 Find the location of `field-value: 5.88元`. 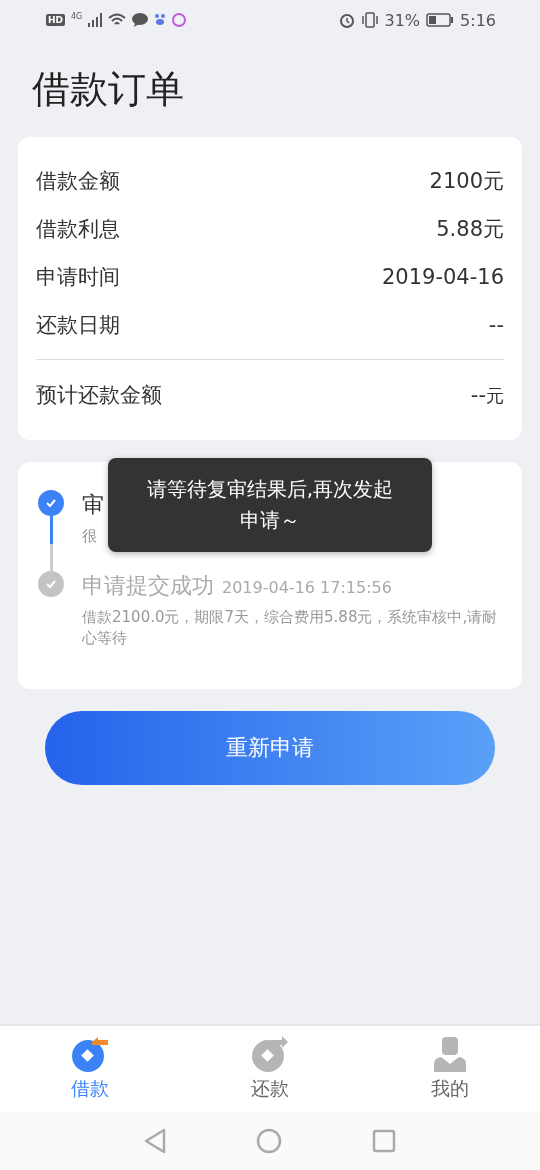

field-value: 5.88元 is located at coordinates (470, 229).